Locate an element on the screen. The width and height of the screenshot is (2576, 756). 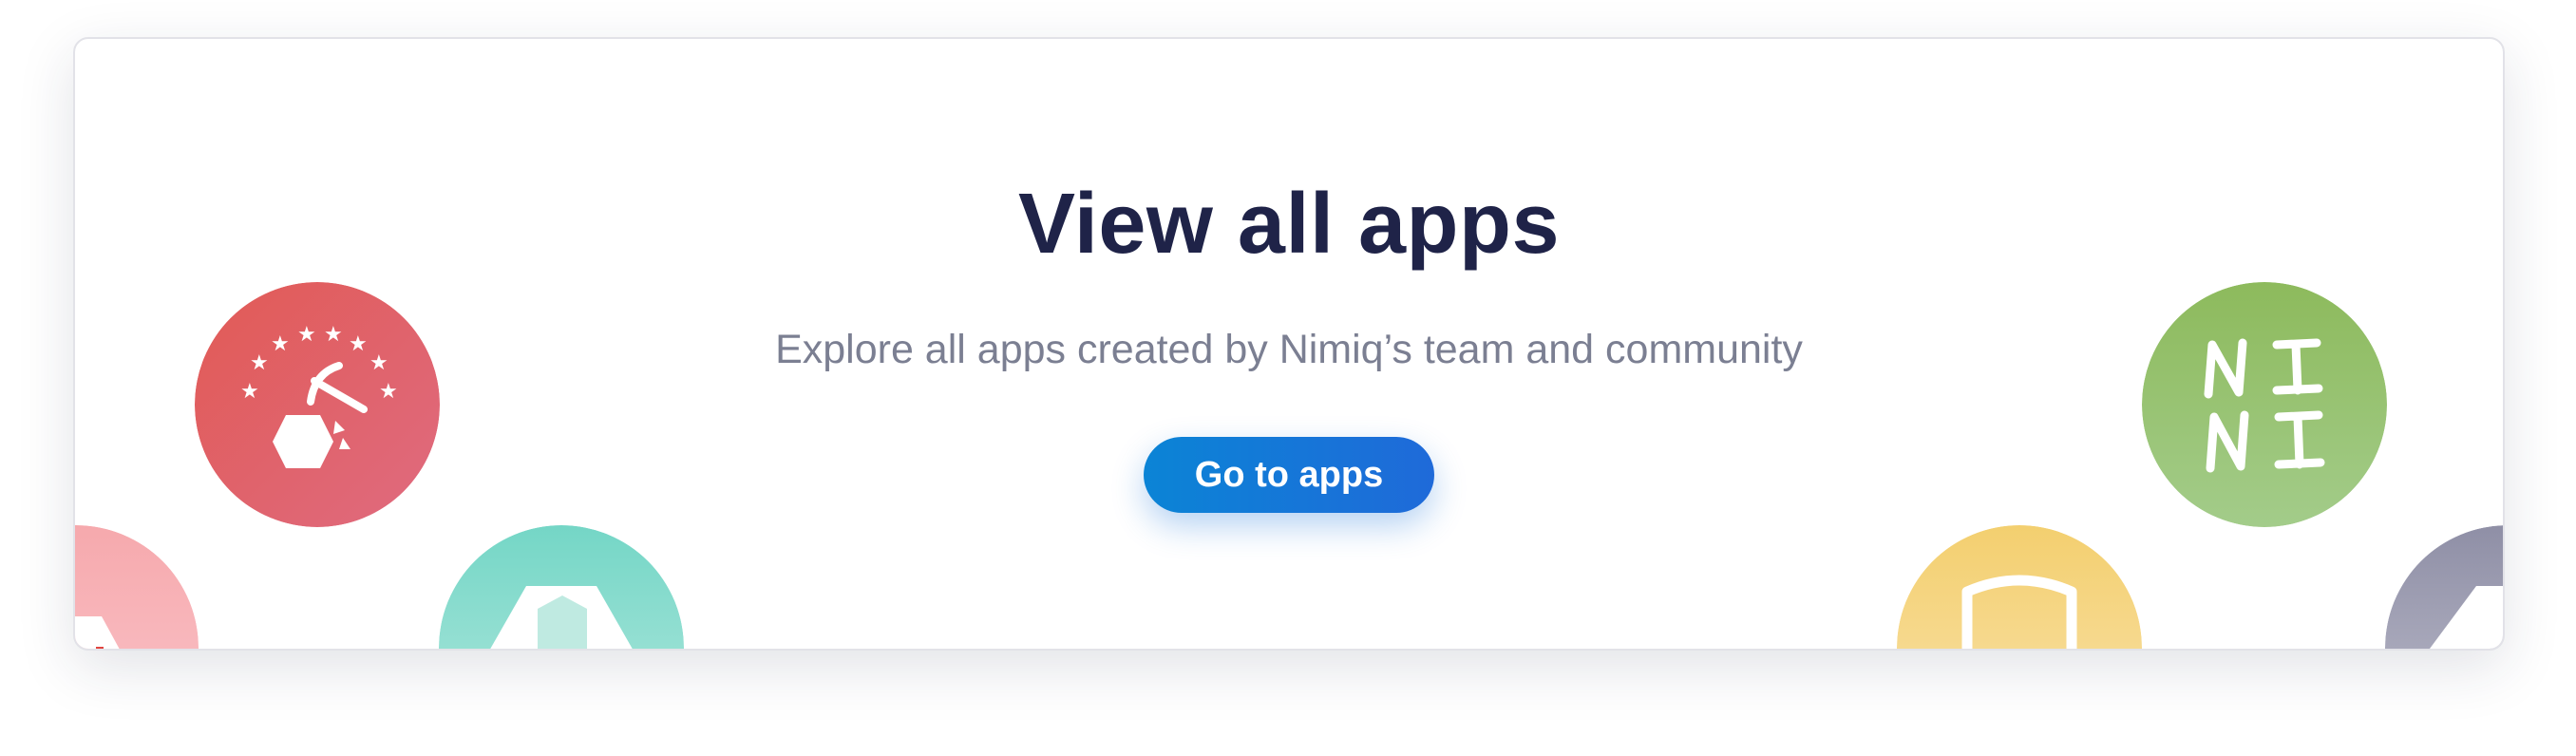
card-title: View all apps is located at coordinates (1289, 225).